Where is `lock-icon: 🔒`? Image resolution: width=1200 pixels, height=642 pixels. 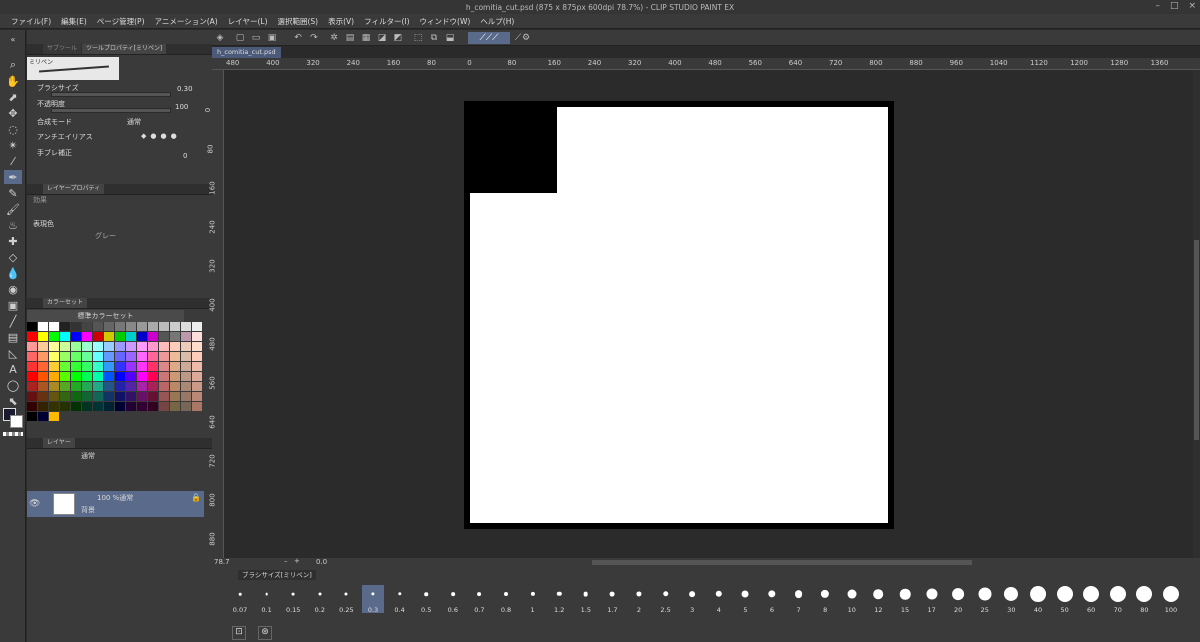 lock-icon: 🔒 is located at coordinates (196, 497).